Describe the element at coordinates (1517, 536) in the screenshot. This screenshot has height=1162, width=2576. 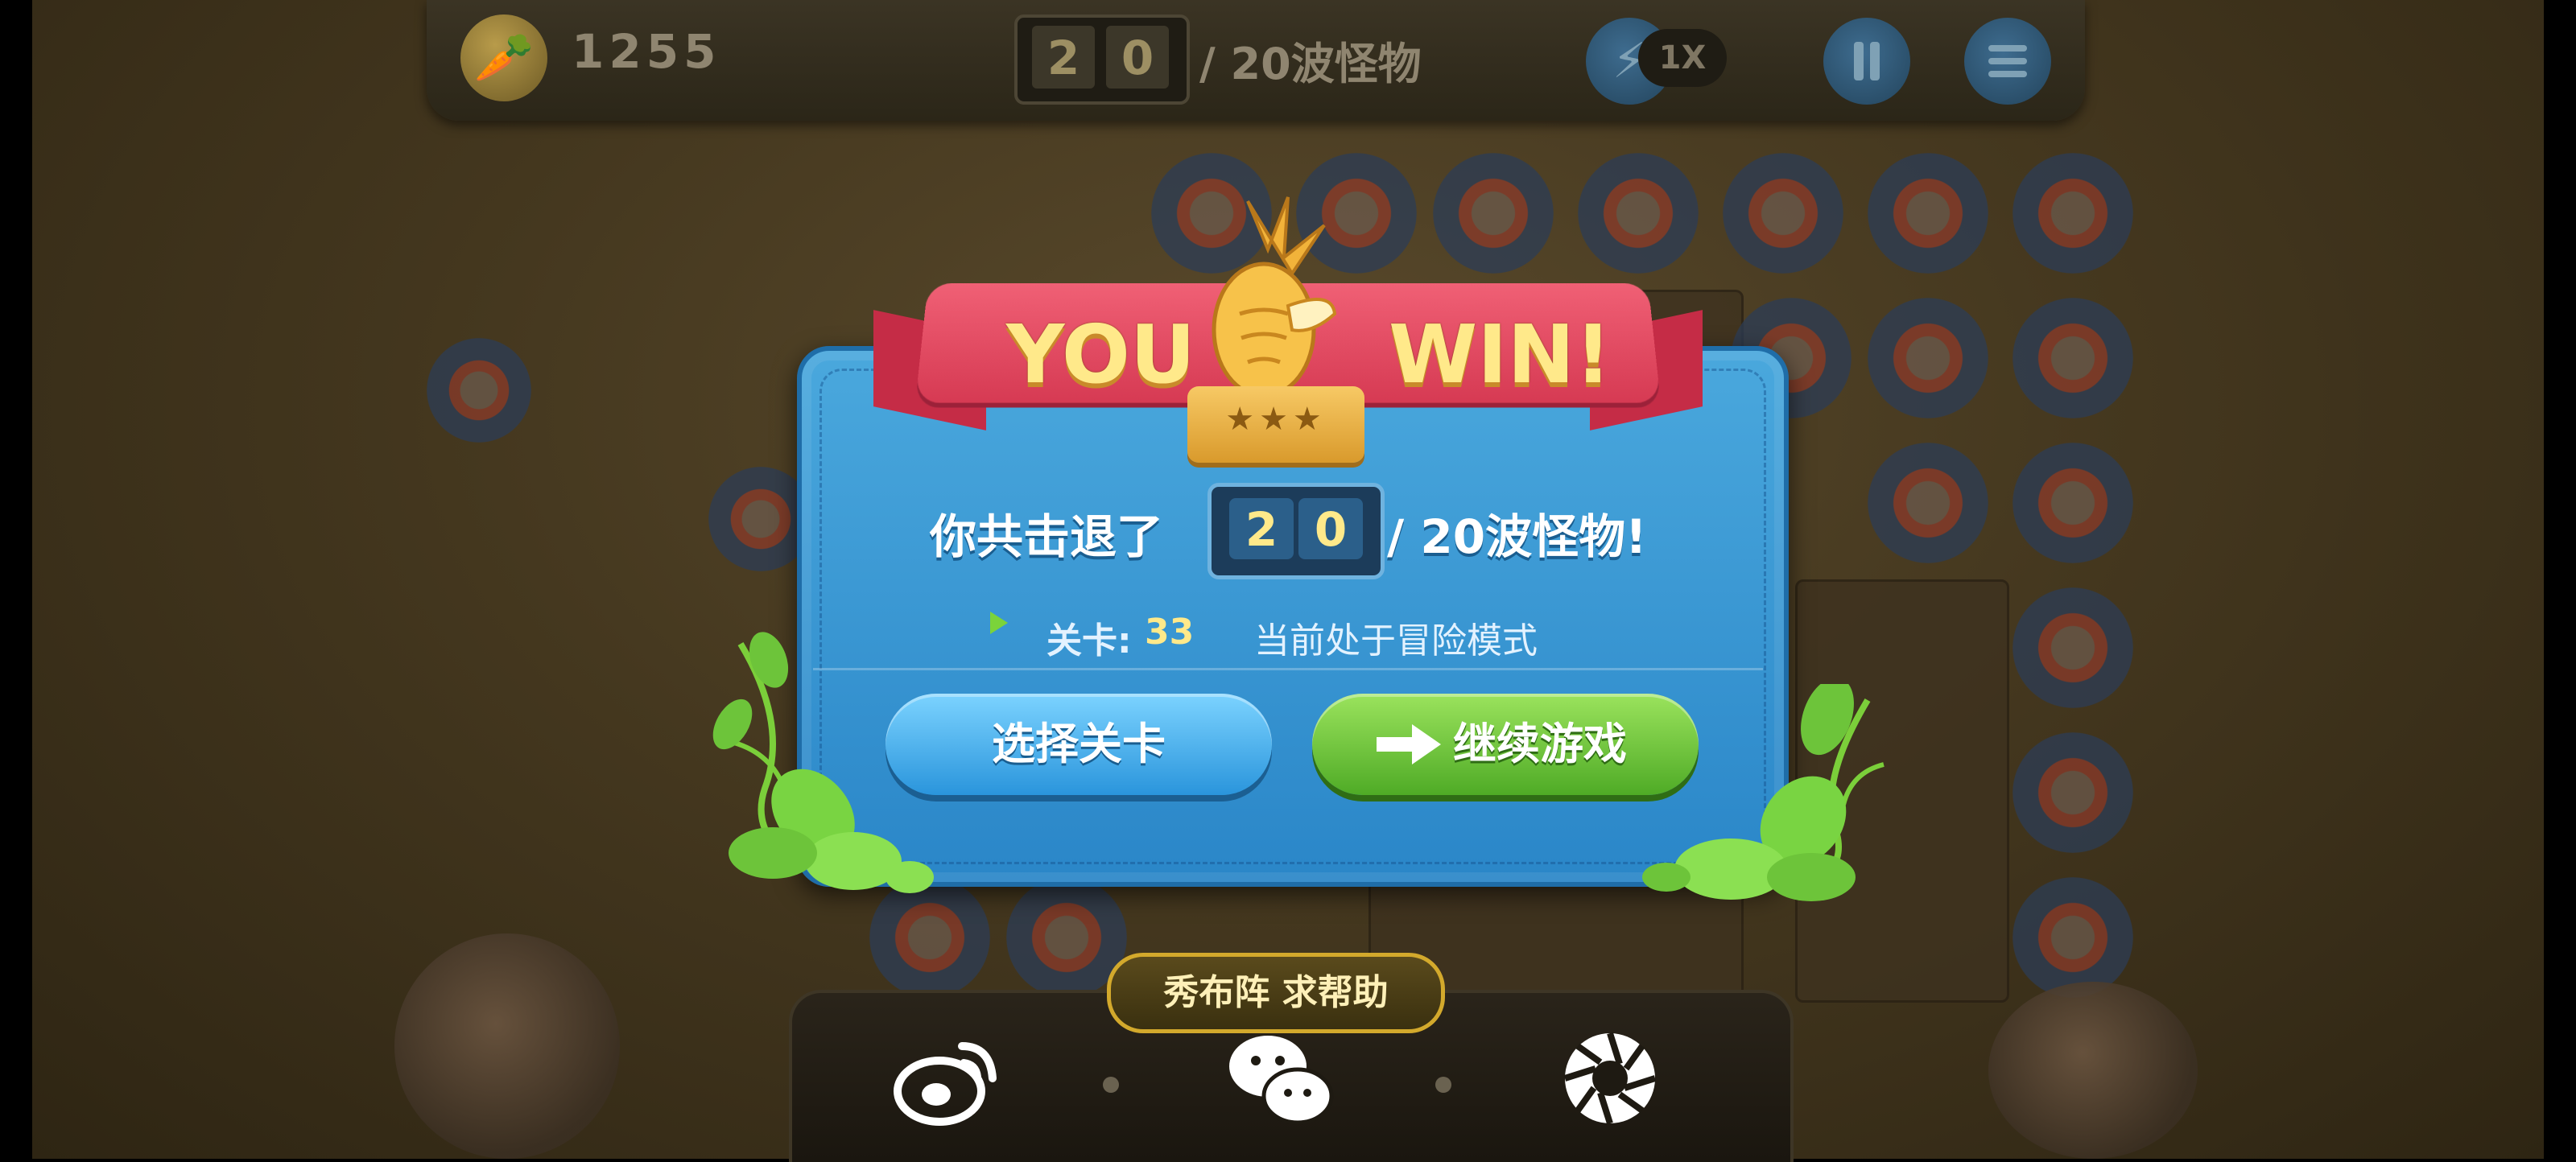
I see `message-suffix: / 20波怪物!` at that location.